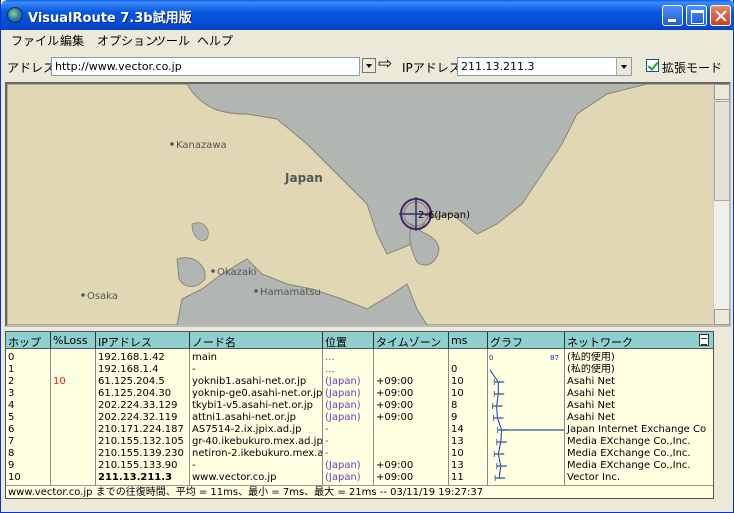 Image resolution: width=734 pixels, height=513 pixels. Describe the element at coordinates (252, 405) in the screenshot. I see `cell-node: tkybi1-v5.asahi-net.or.jp` at that location.